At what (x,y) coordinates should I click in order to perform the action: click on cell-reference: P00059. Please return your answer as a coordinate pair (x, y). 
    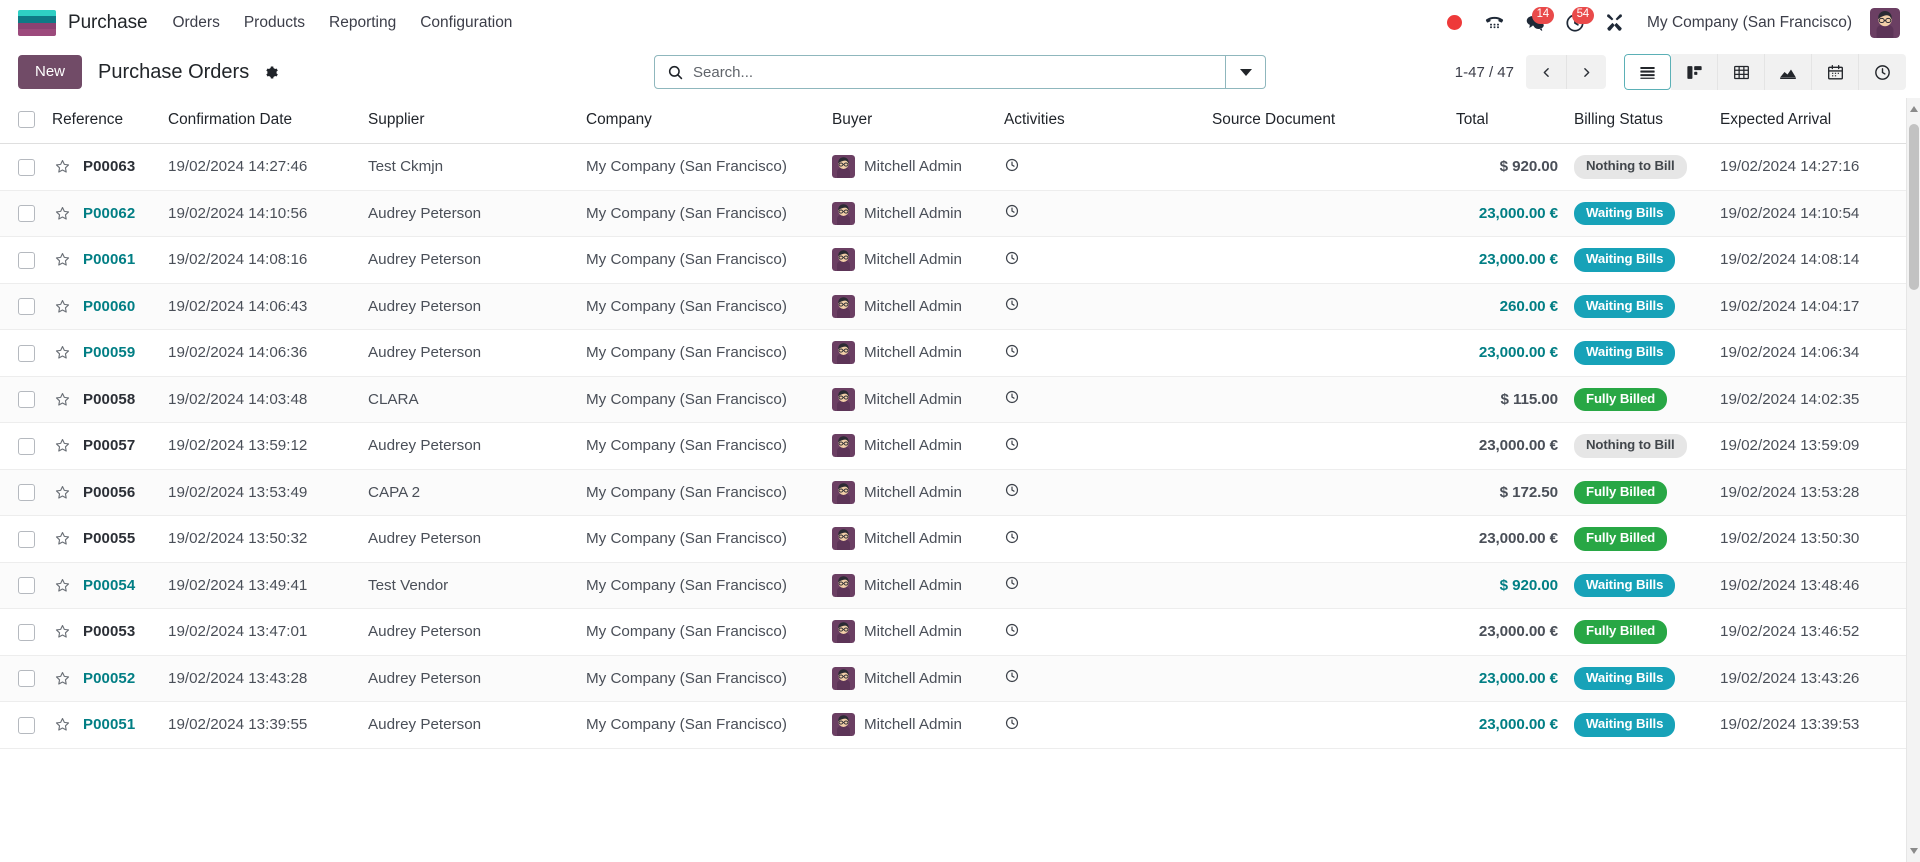
    Looking at the image, I should click on (102, 353).